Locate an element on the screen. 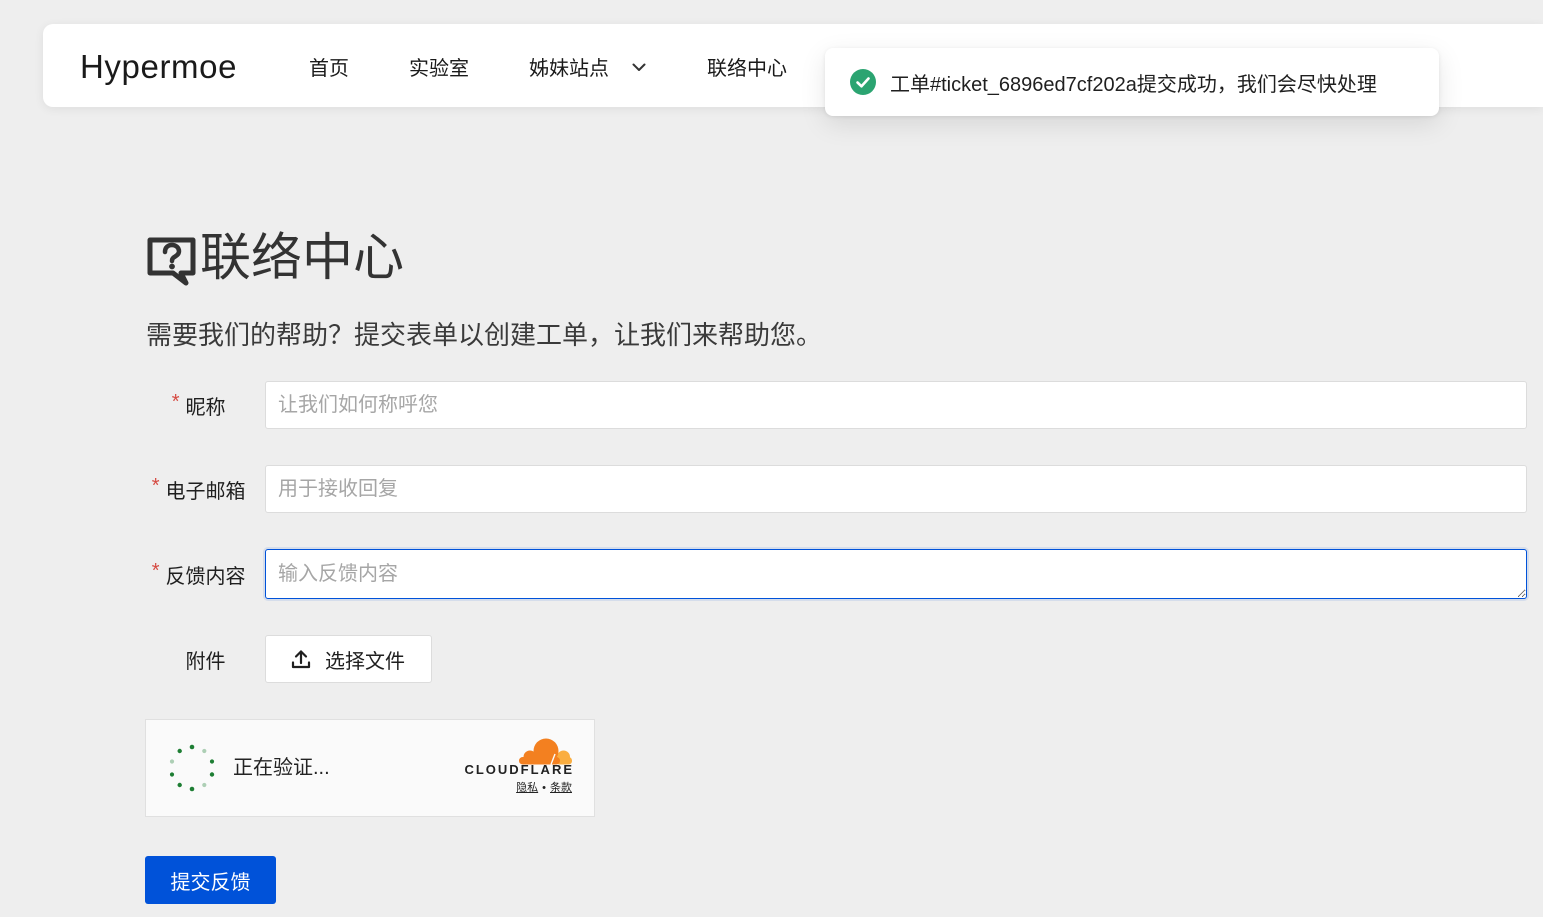 The image size is (1543, 917). email-control is located at coordinates (896, 489).